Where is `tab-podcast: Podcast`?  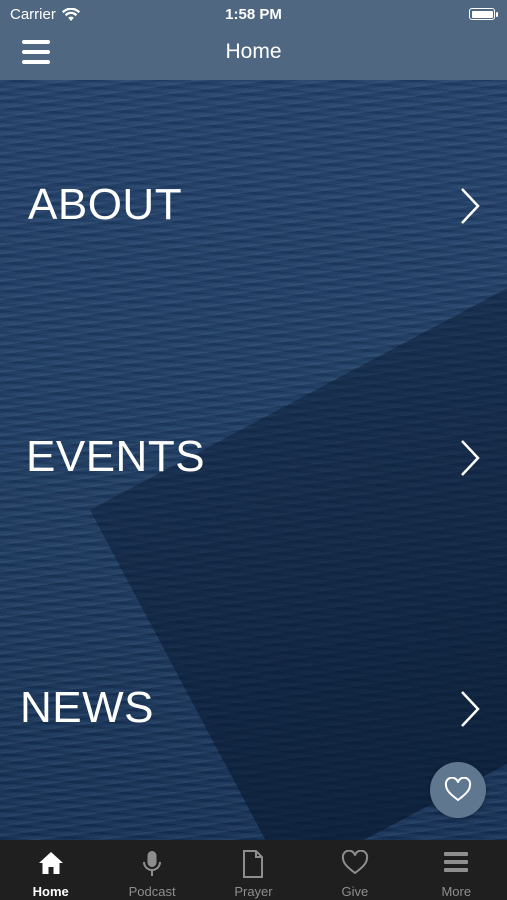 tab-podcast: Podcast is located at coordinates (152, 870).